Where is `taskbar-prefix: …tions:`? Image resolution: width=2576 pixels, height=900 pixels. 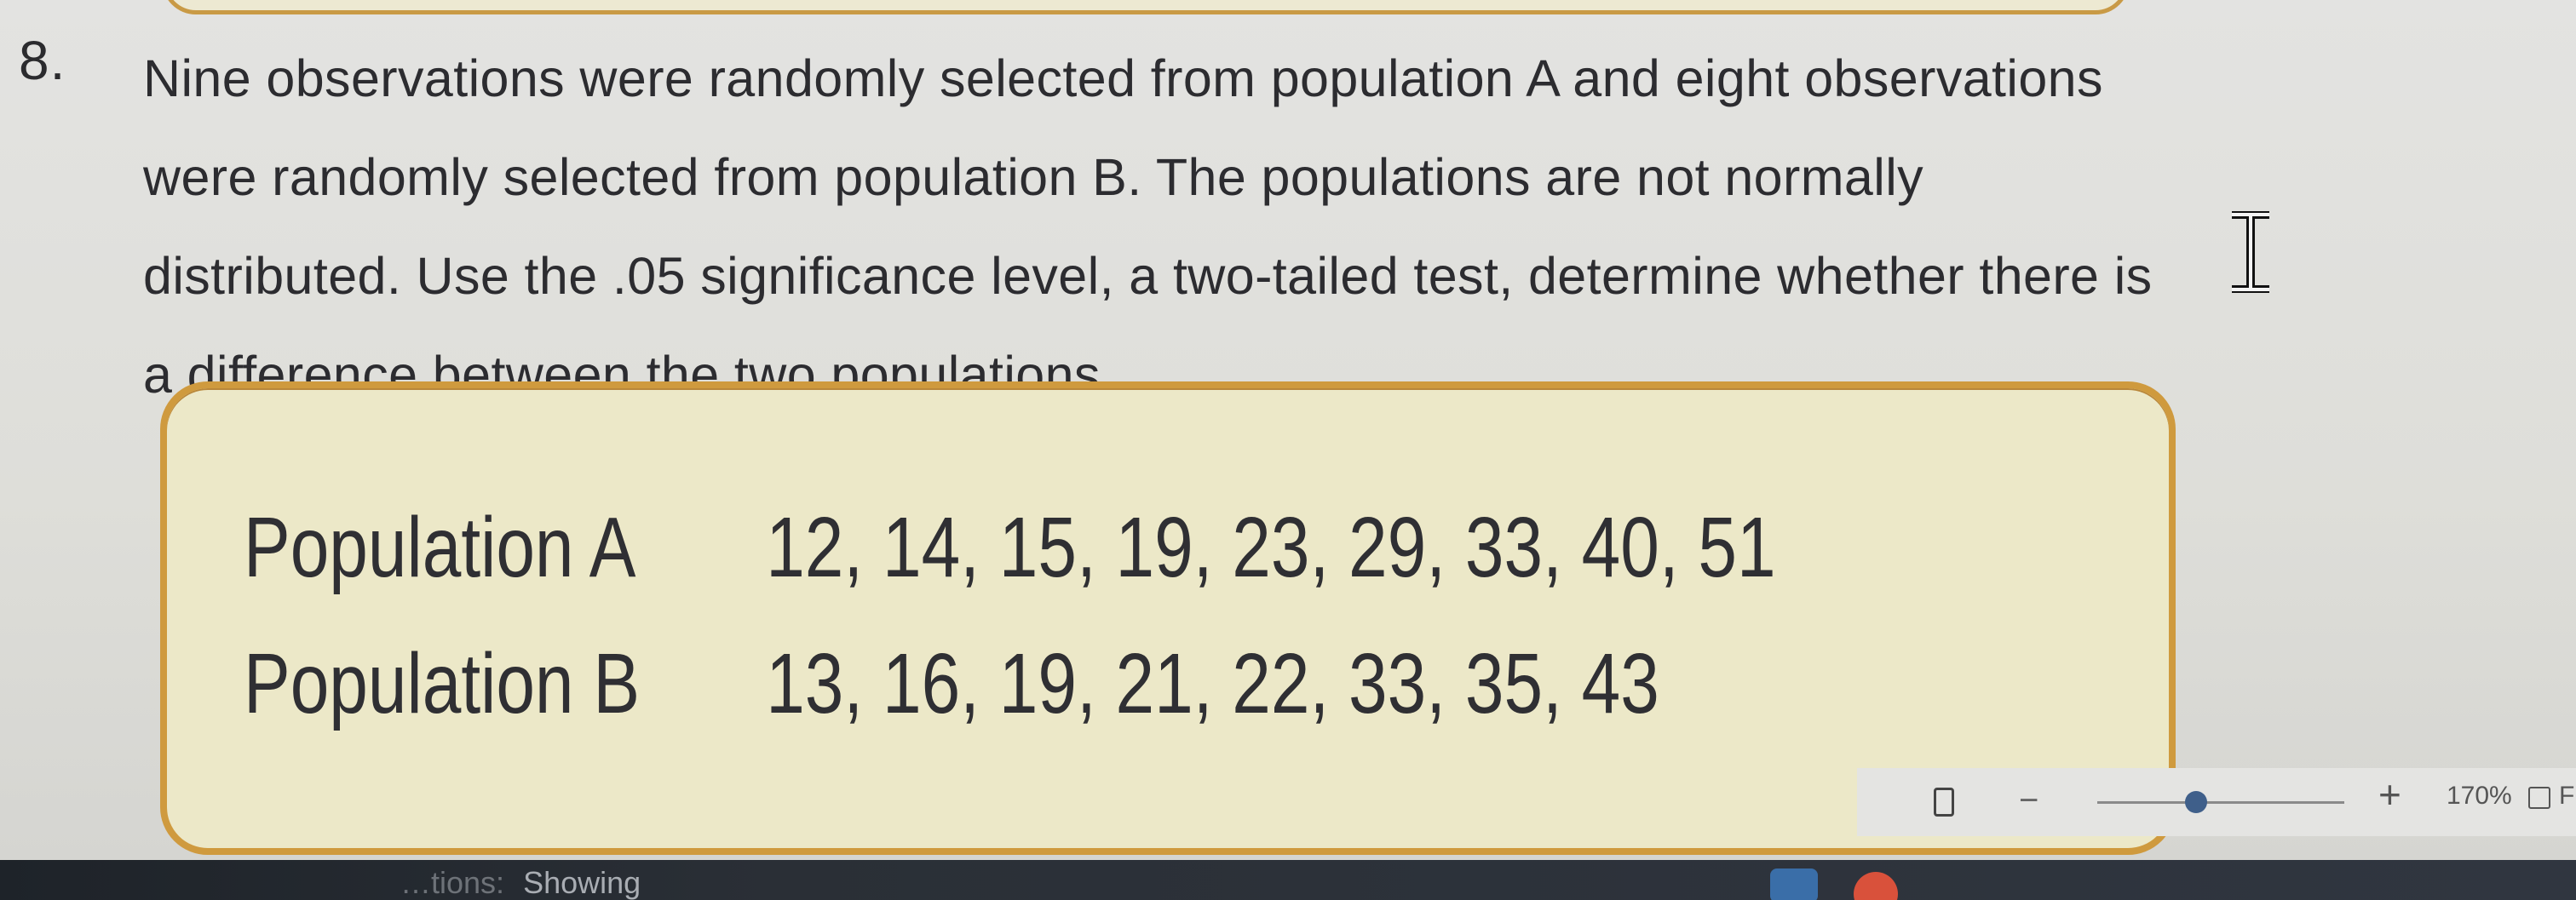
taskbar-prefix: …tions: is located at coordinates (453, 882).